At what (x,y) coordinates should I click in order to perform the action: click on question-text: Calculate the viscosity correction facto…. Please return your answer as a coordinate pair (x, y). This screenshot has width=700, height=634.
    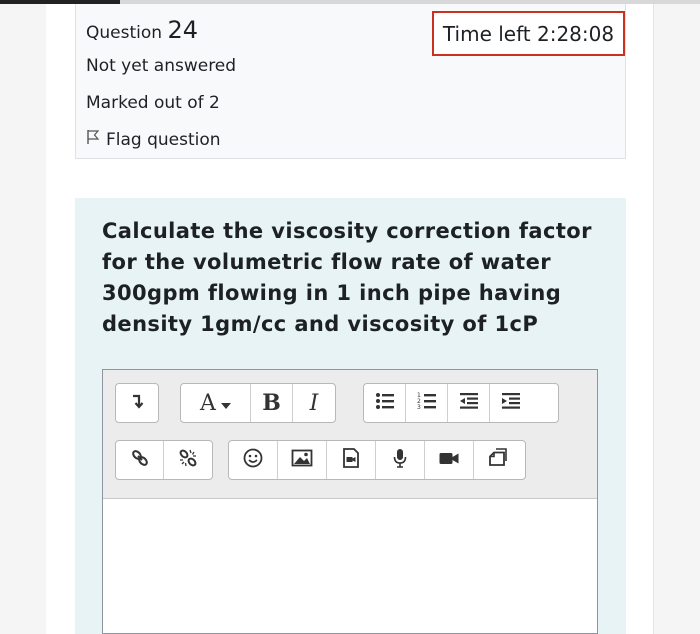
    Looking at the image, I should click on (347, 277).